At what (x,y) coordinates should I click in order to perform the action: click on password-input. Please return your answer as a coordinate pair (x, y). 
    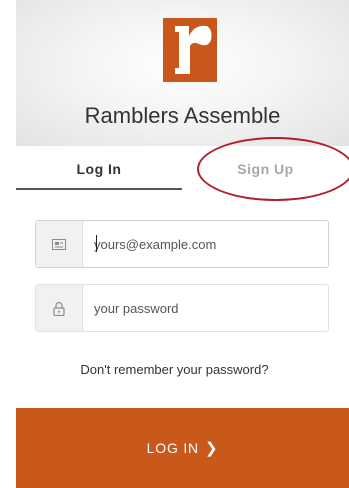
    Looking at the image, I should click on (208, 308).